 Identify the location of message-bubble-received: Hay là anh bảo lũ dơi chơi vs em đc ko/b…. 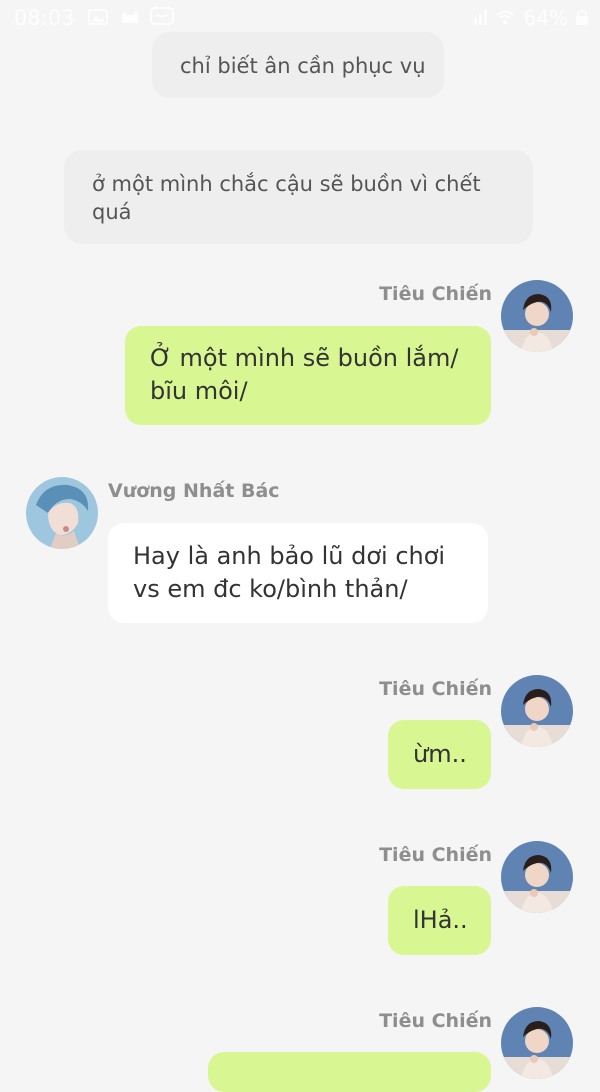
(298, 573).